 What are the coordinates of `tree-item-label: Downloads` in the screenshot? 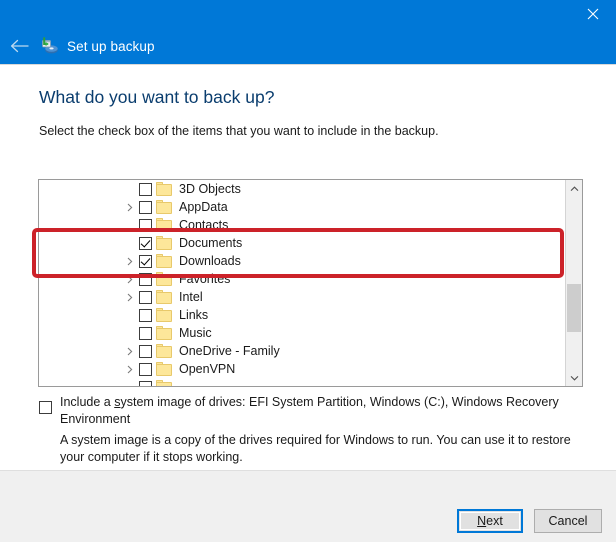 It's located at (210, 261).